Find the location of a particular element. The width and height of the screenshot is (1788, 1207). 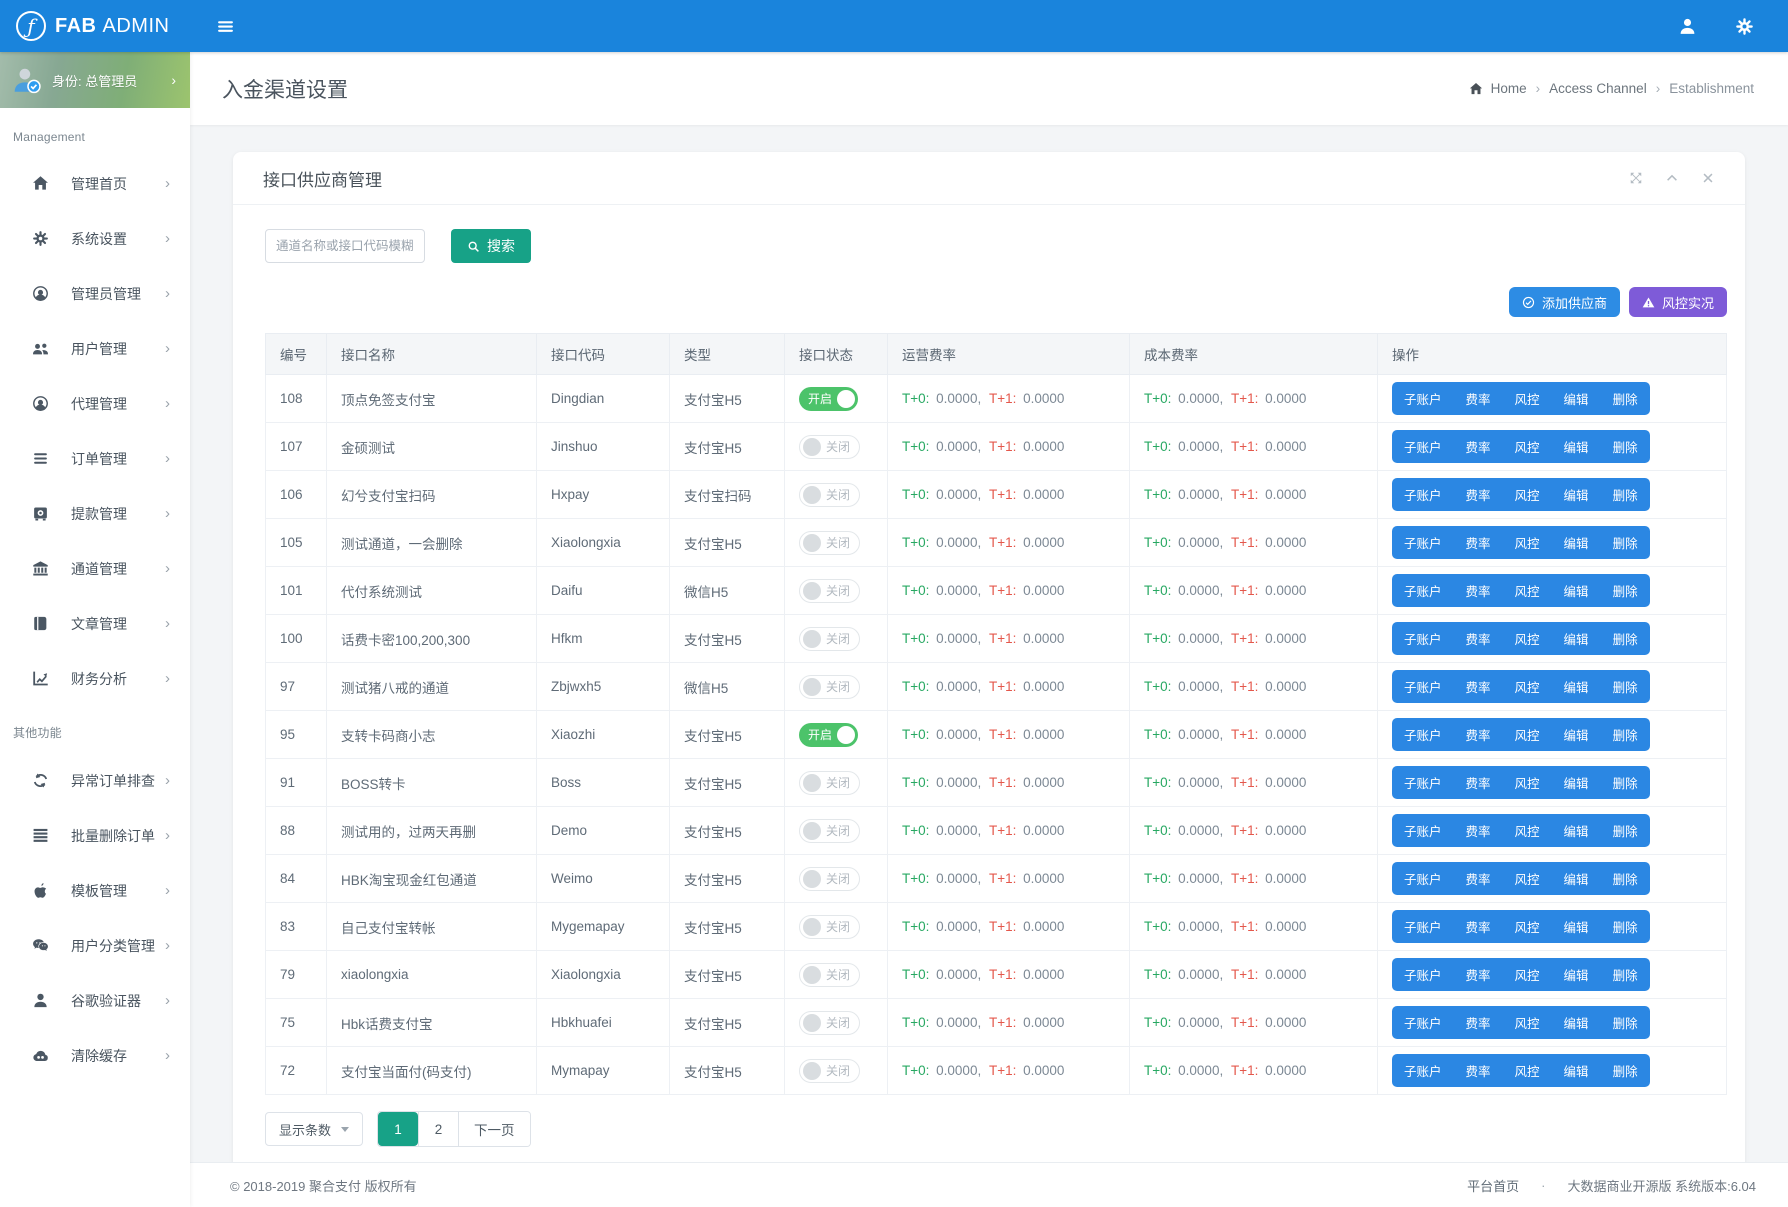

collapse-icon is located at coordinates (1672, 178).